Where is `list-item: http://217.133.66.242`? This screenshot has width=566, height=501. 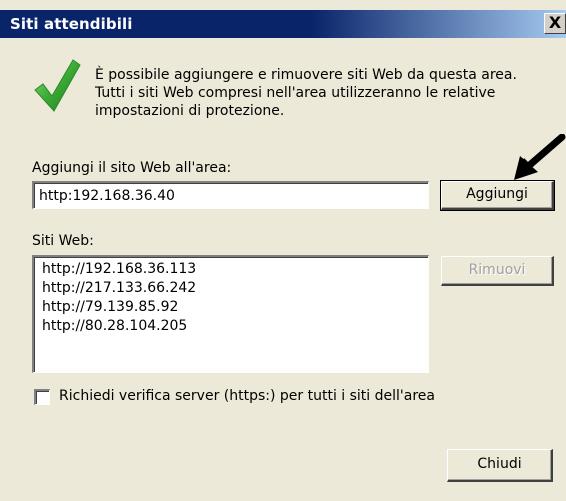
list-item: http://217.133.66.242 is located at coordinates (231, 288).